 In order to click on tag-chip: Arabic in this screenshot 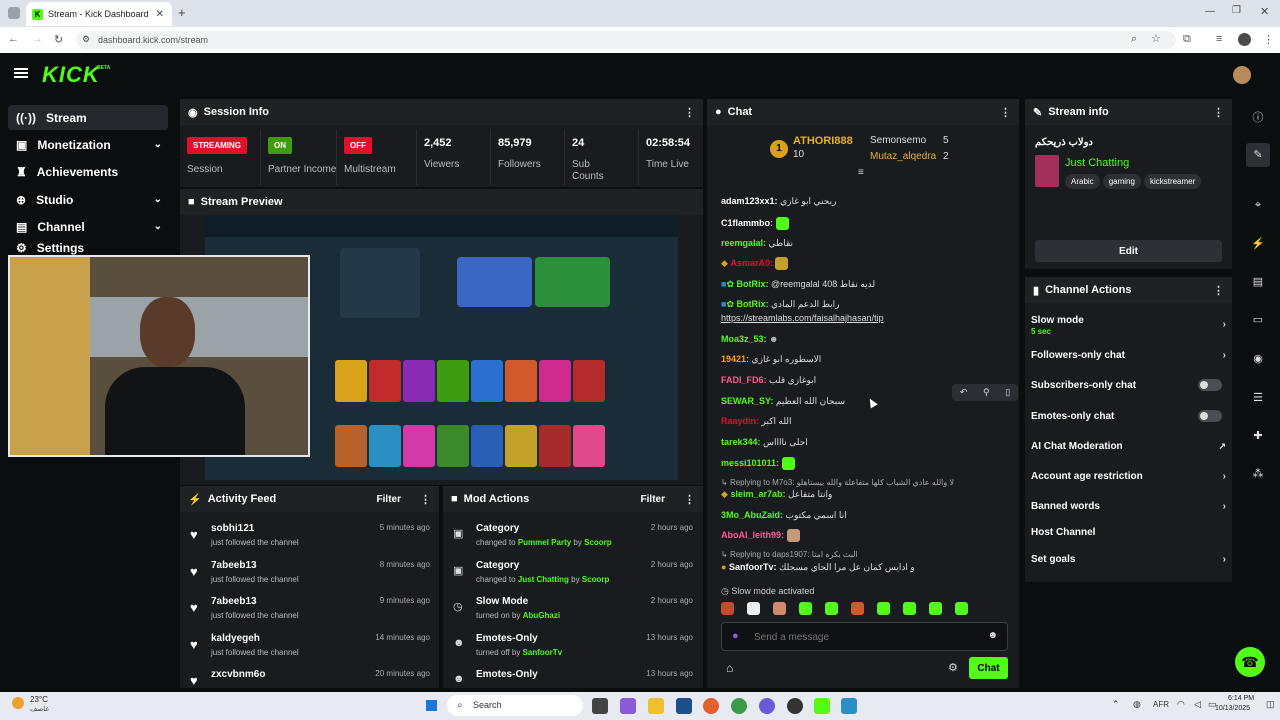, I will do `click(1082, 181)`.